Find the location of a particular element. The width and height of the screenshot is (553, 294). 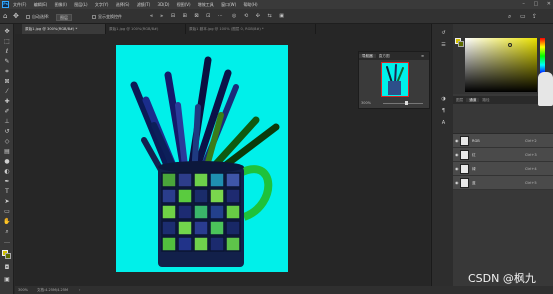

blur-icon: ● is located at coordinates (7, 162).